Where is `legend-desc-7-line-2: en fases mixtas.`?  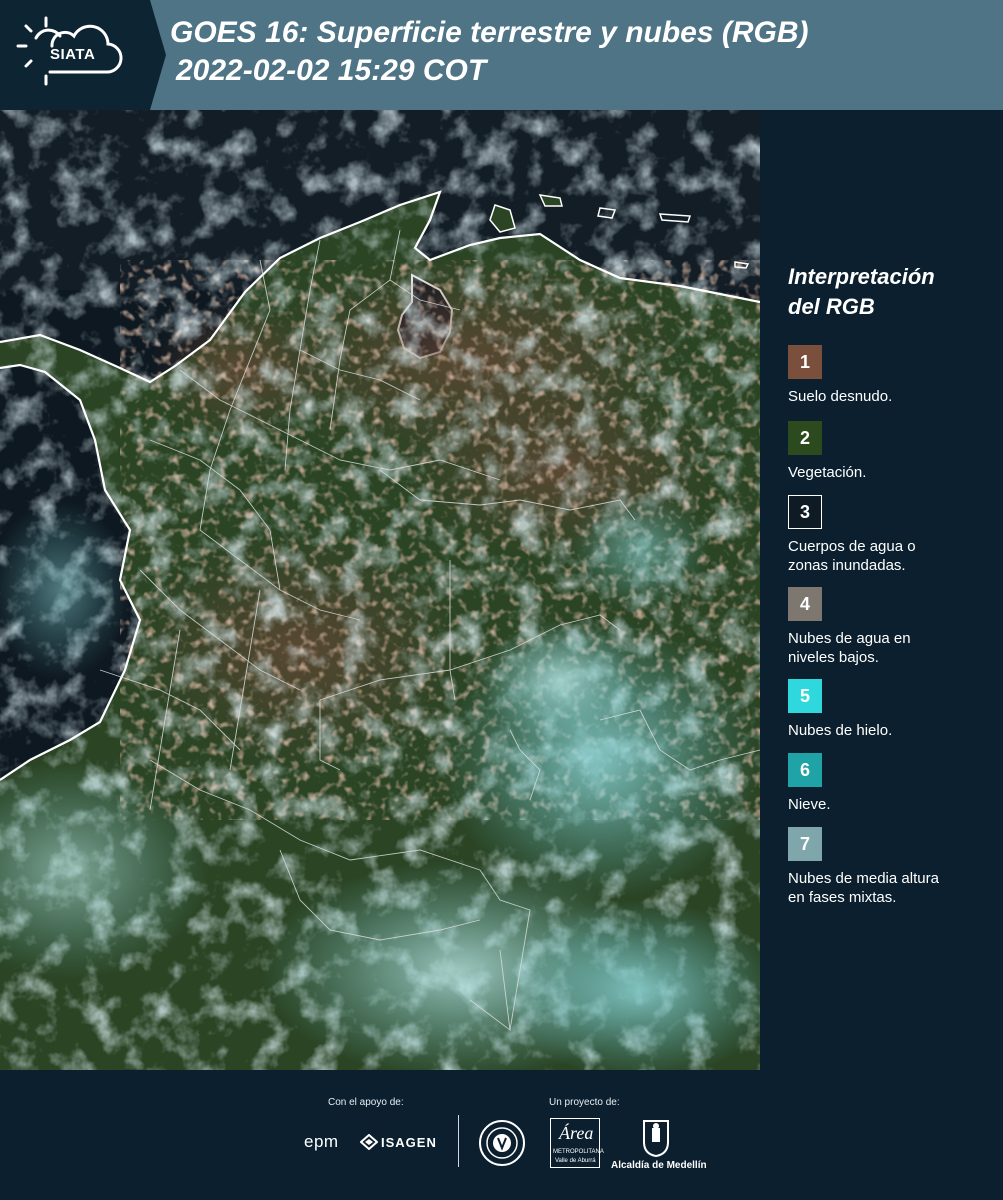
legend-desc-7-line-2: en fases mixtas. is located at coordinates (842, 897).